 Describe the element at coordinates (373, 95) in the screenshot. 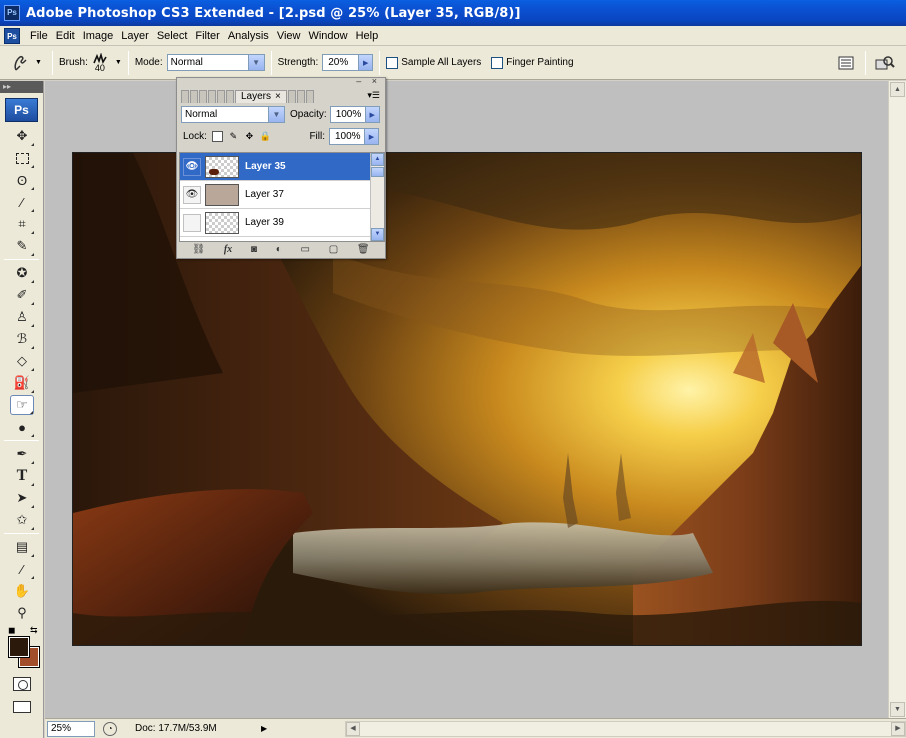

I see `panel-menu-icon: ▾☰` at that location.